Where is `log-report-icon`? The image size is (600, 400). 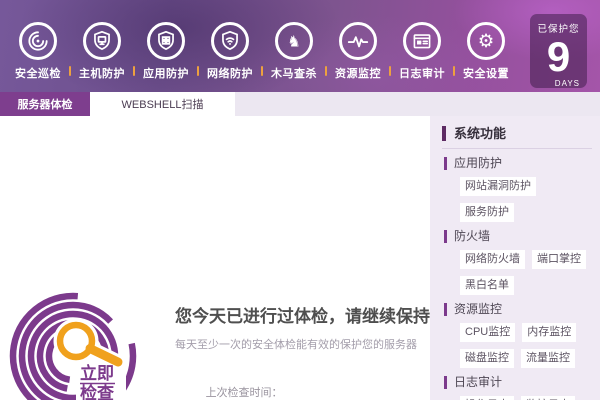
log-report-icon is located at coordinates (422, 41).